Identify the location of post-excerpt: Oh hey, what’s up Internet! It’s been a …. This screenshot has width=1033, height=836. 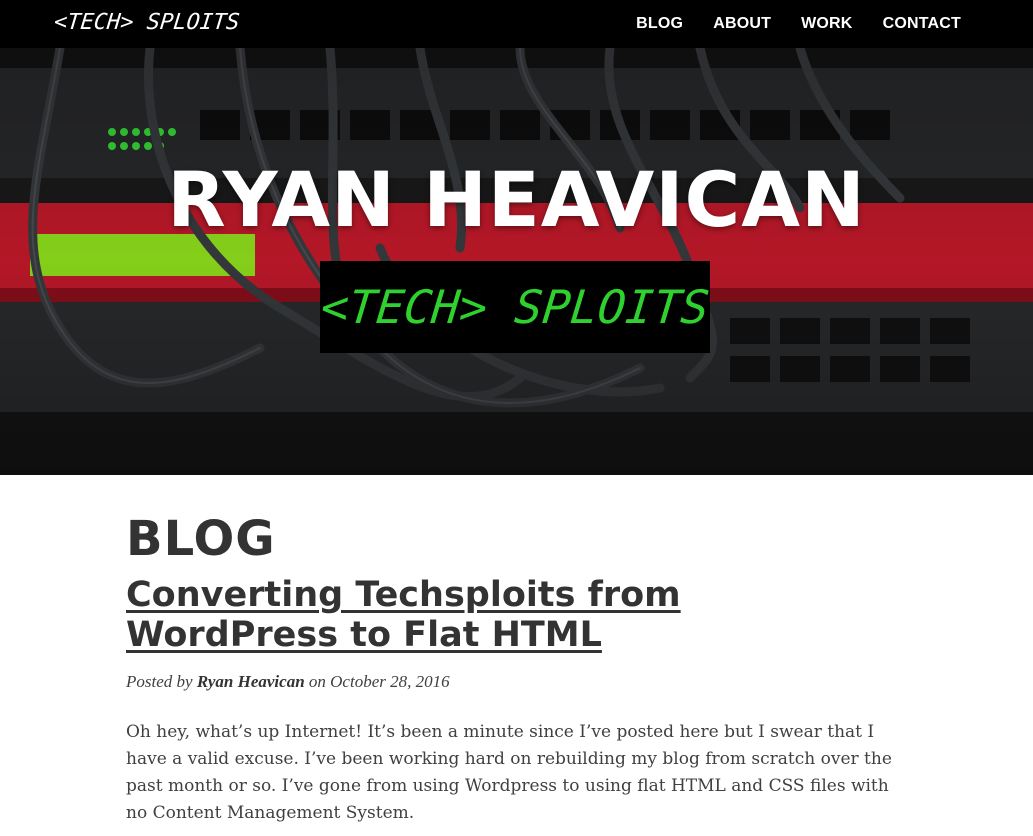
(509, 772).